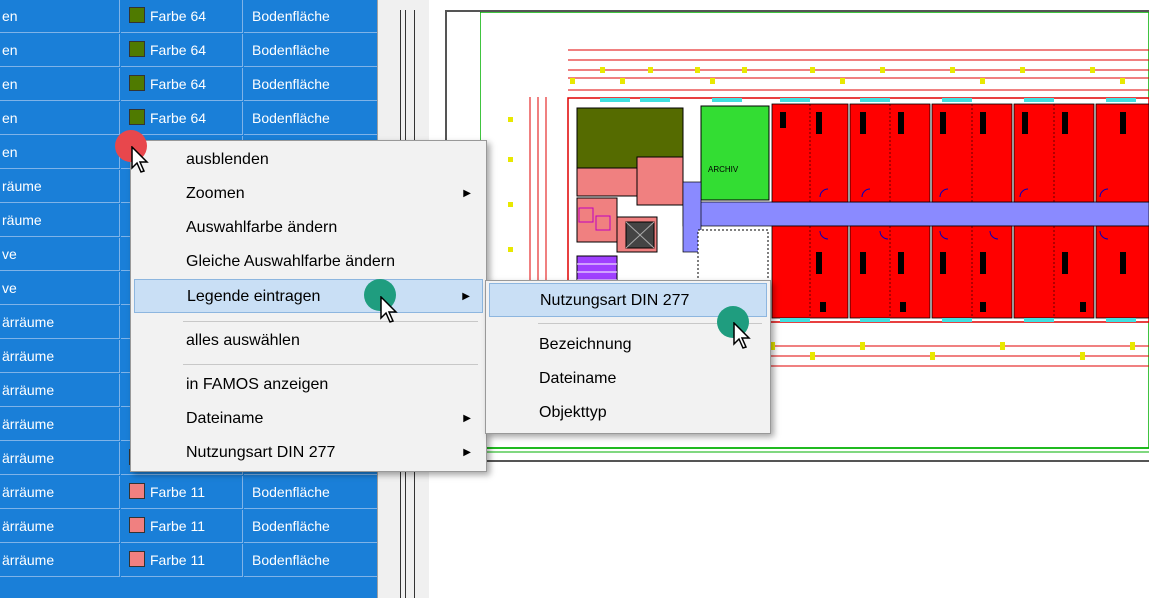 The image size is (1149, 598). I want to click on menu-item-gleiche-auswahlfarbe-aendern: Gleiche Auswahlfarbe ändern, so click(308, 262).